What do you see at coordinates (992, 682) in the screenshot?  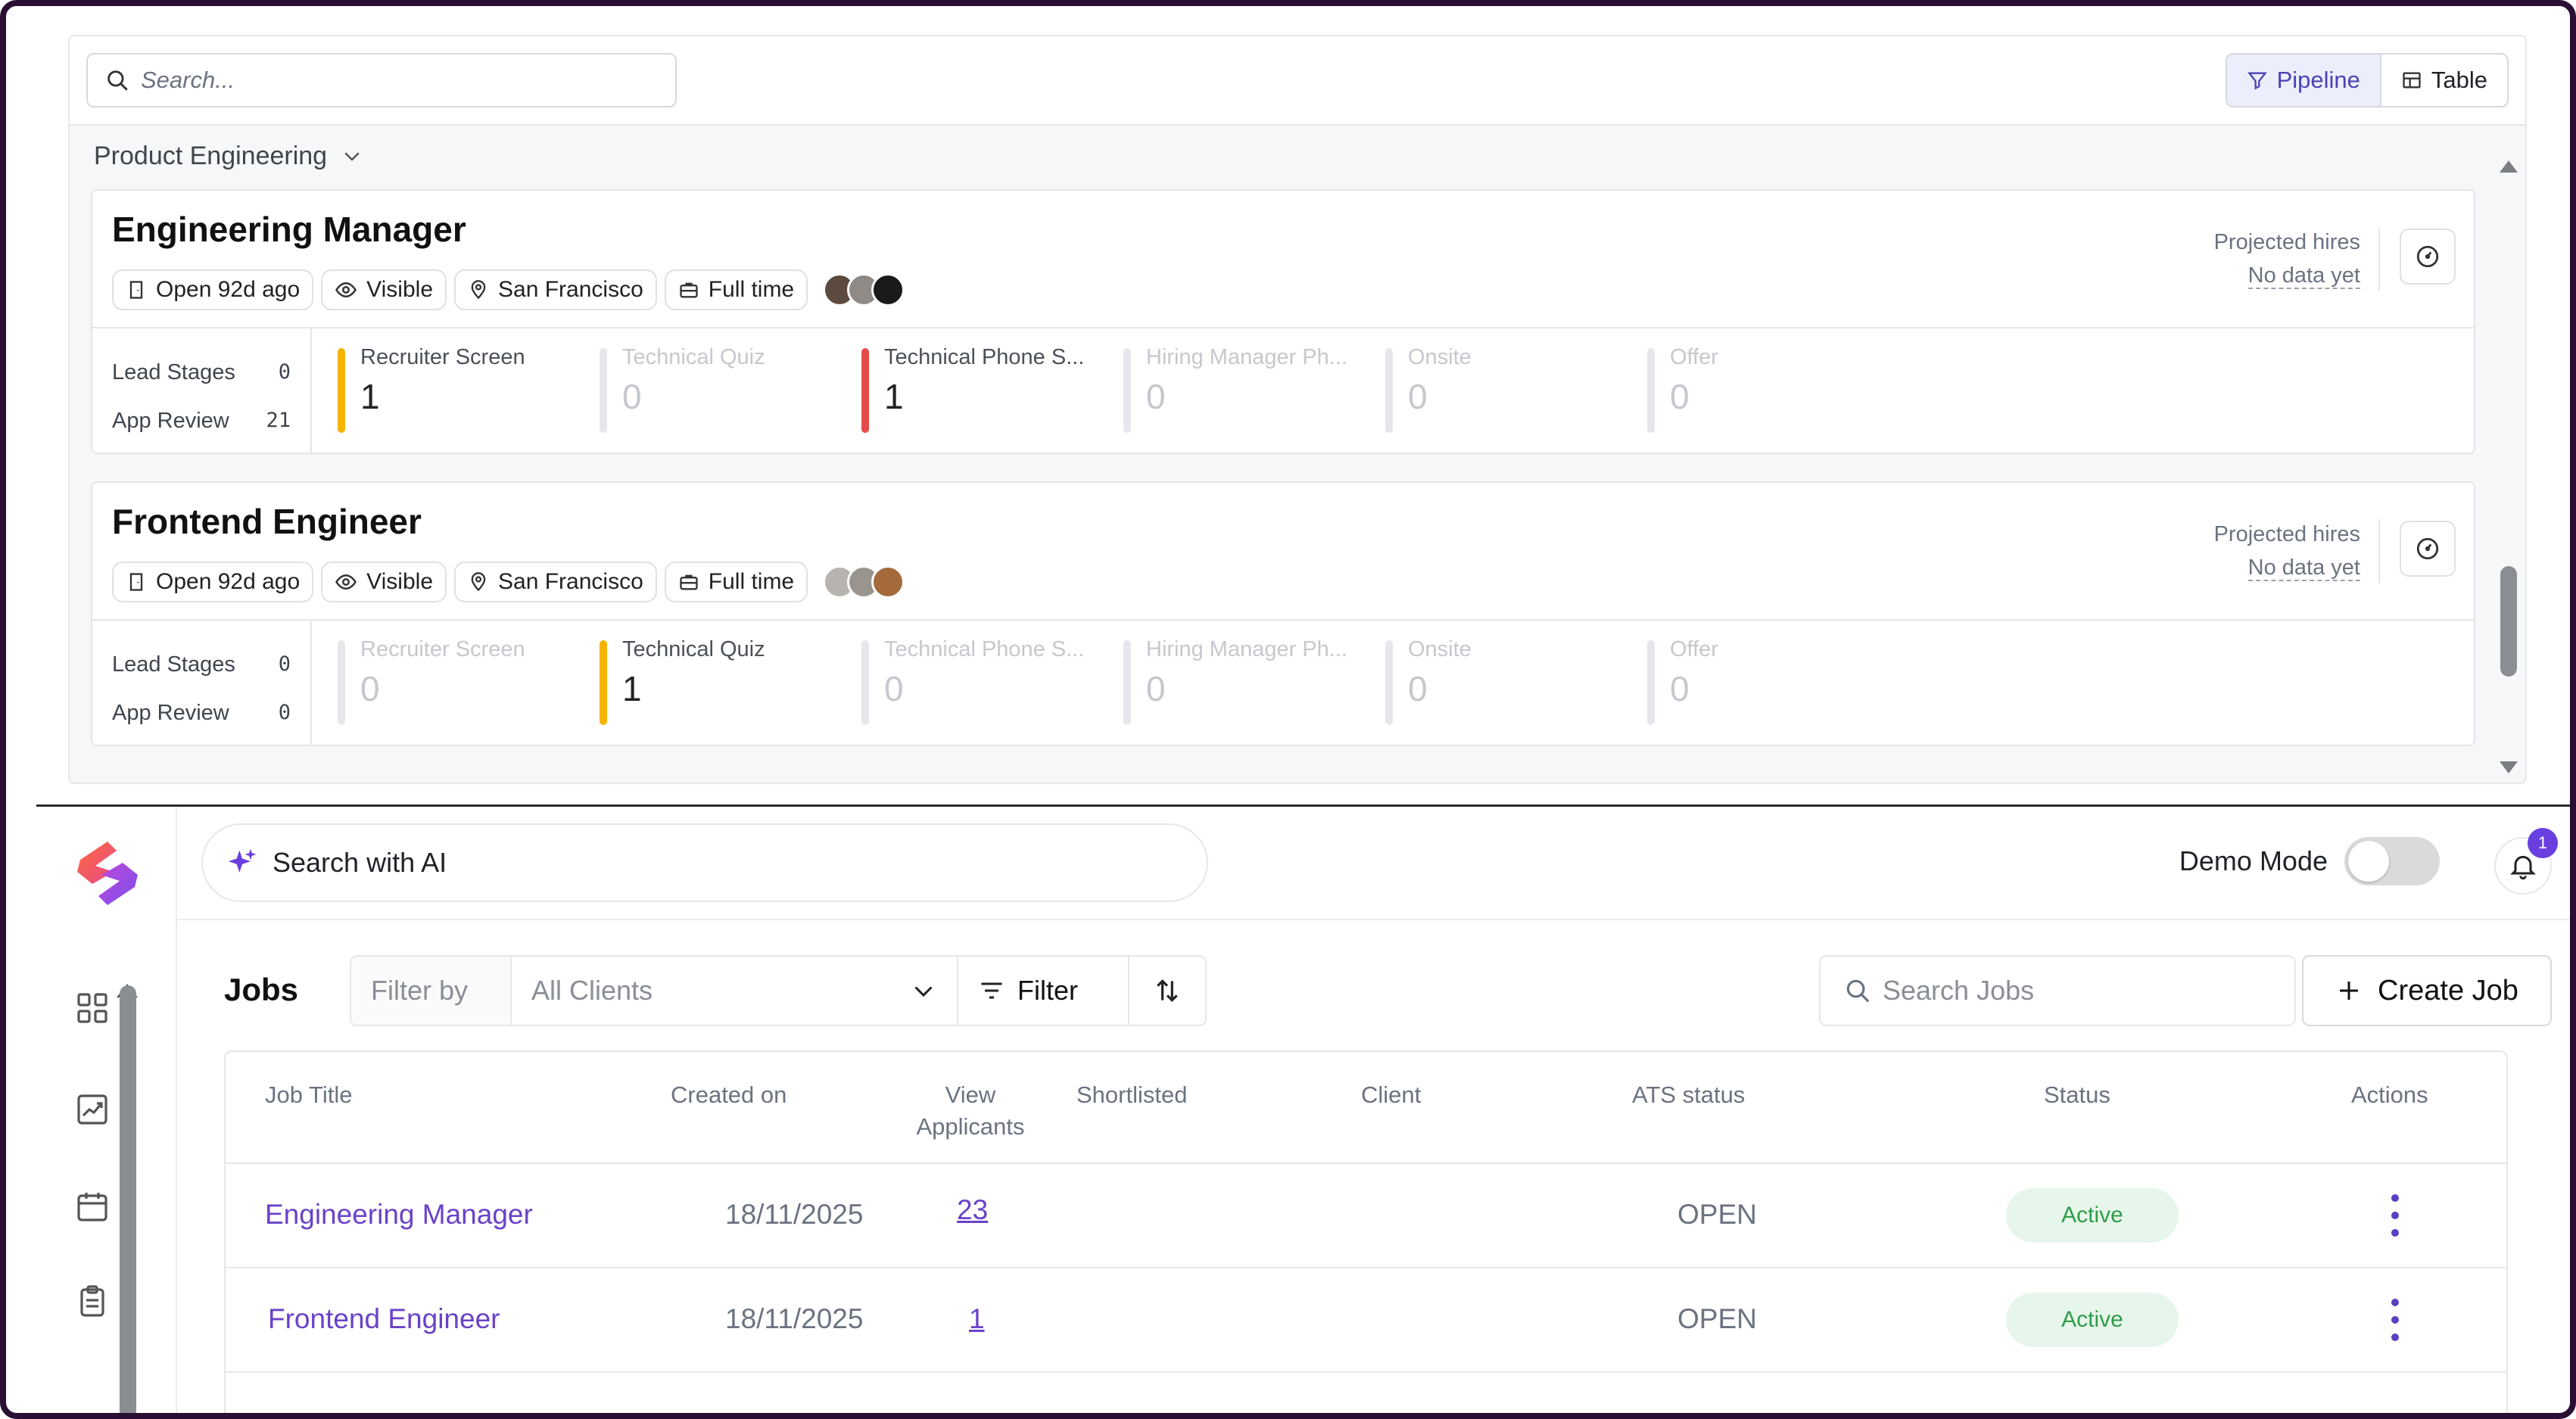 I see `stage-technical-phone-screen: Technical Phone S... 0` at bounding box center [992, 682].